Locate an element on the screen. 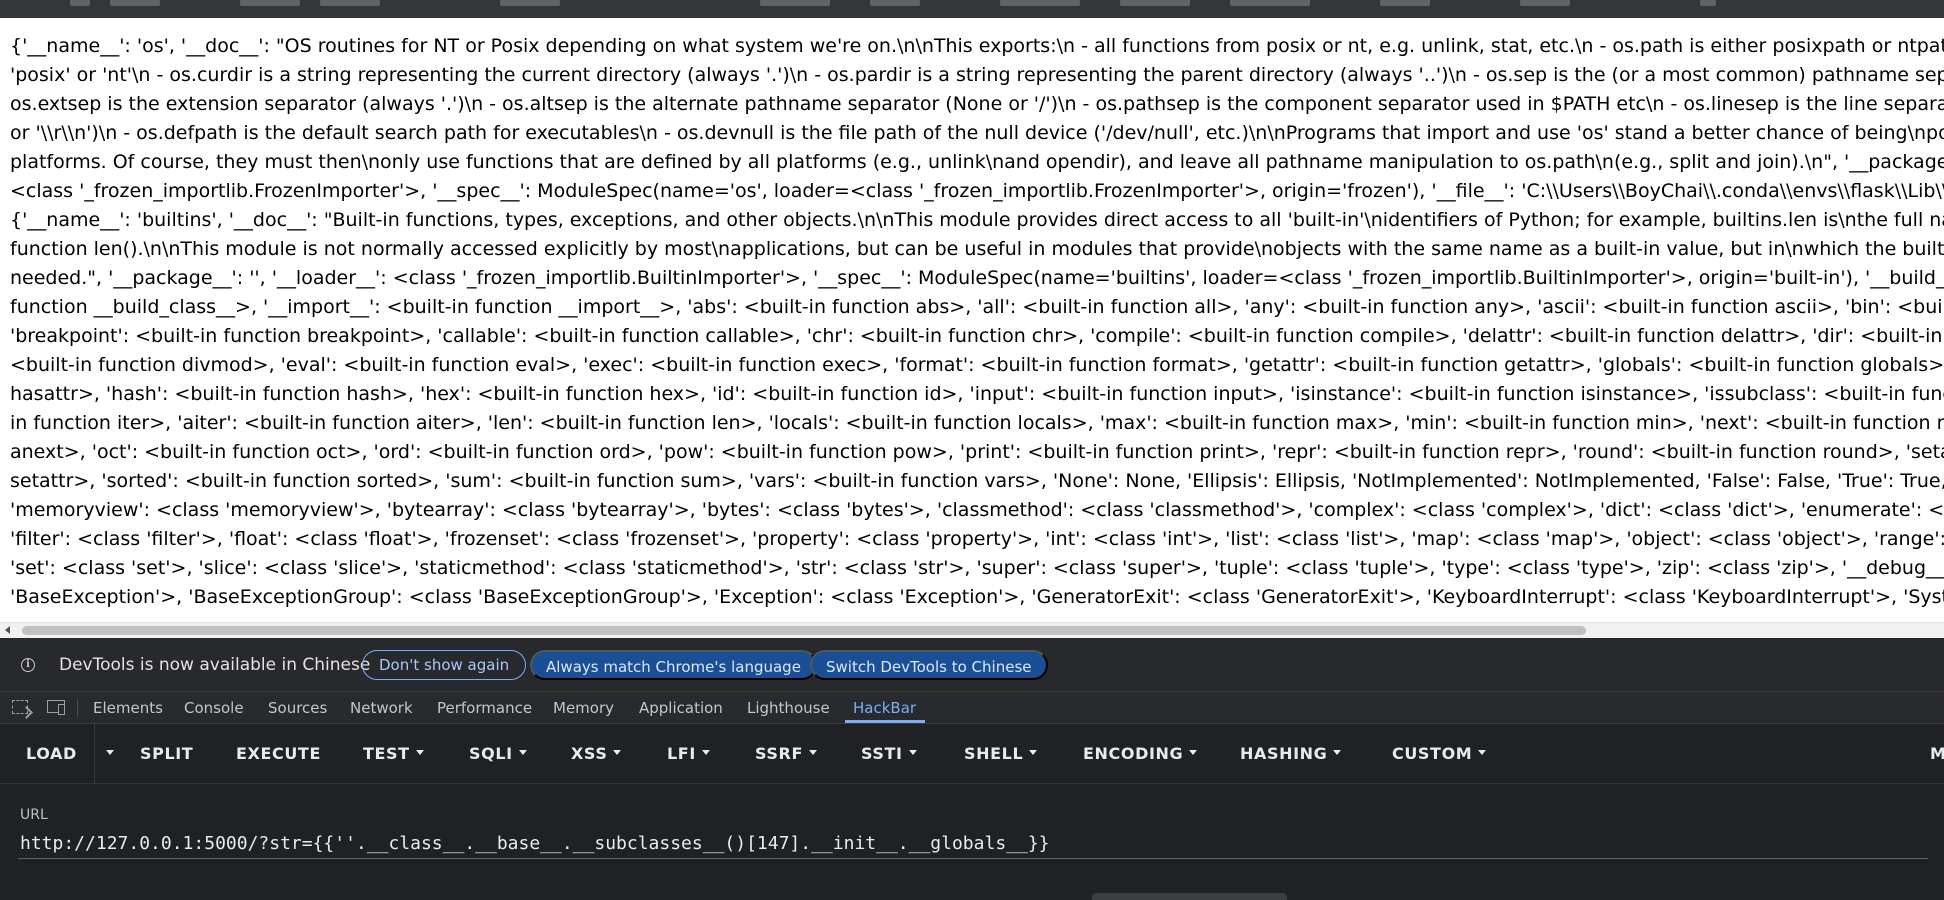 The image size is (1944, 900). lfi-menu: LFI is located at coordinates (688, 753).